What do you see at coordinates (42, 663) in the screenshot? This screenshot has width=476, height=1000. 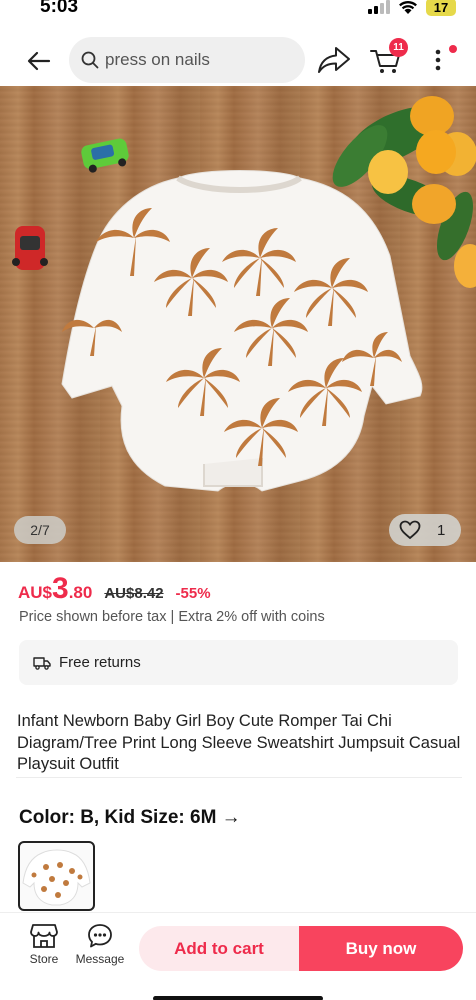 I see `delivery-truck-icon` at bounding box center [42, 663].